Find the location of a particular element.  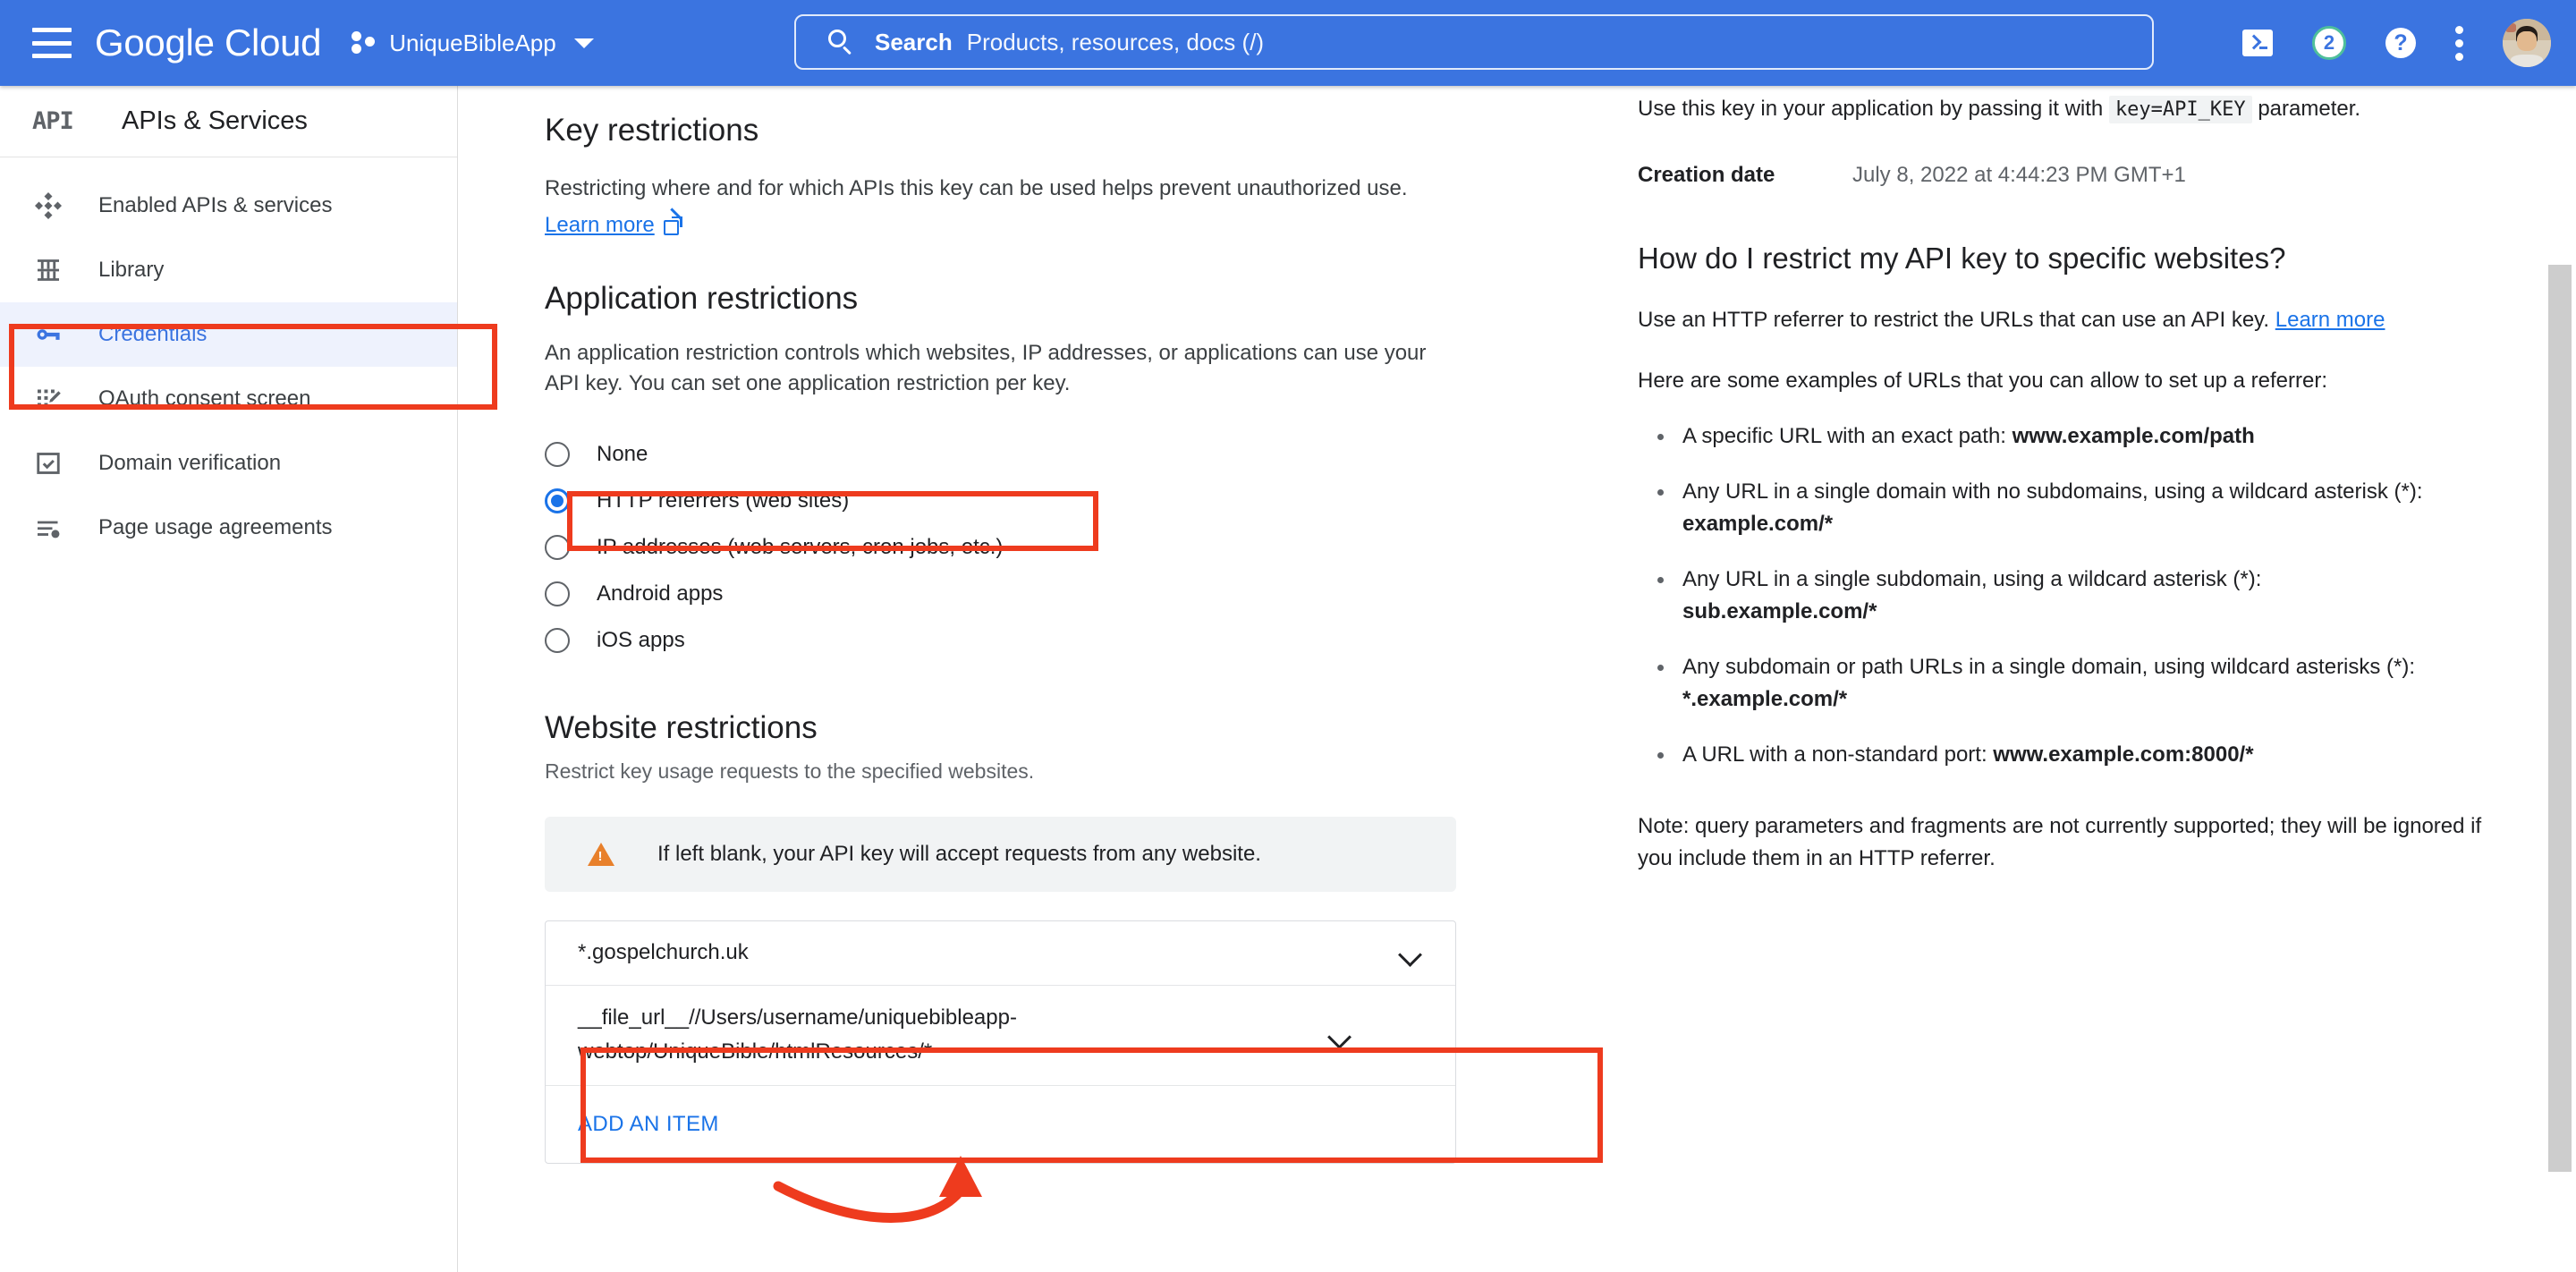

key-restrictions-heading: Key restrictions is located at coordinates (652, 130).